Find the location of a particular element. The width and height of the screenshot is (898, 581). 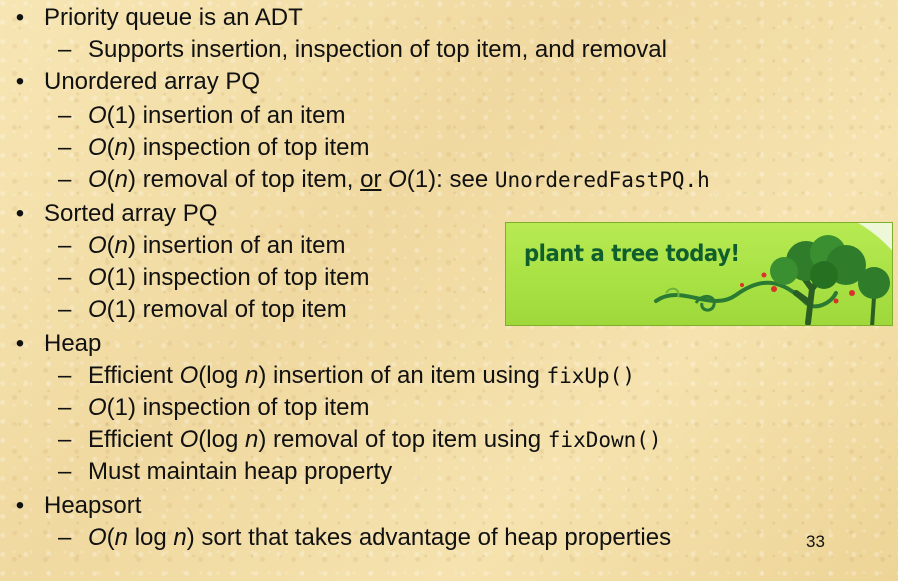

subbullet-rest: (1): see is located at coordinates (450, 179).